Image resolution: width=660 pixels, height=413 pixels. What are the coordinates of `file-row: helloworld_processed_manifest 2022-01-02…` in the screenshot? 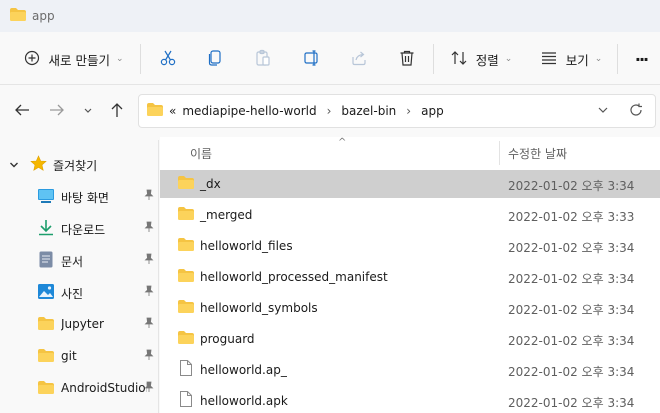 It's located at (410, 277).